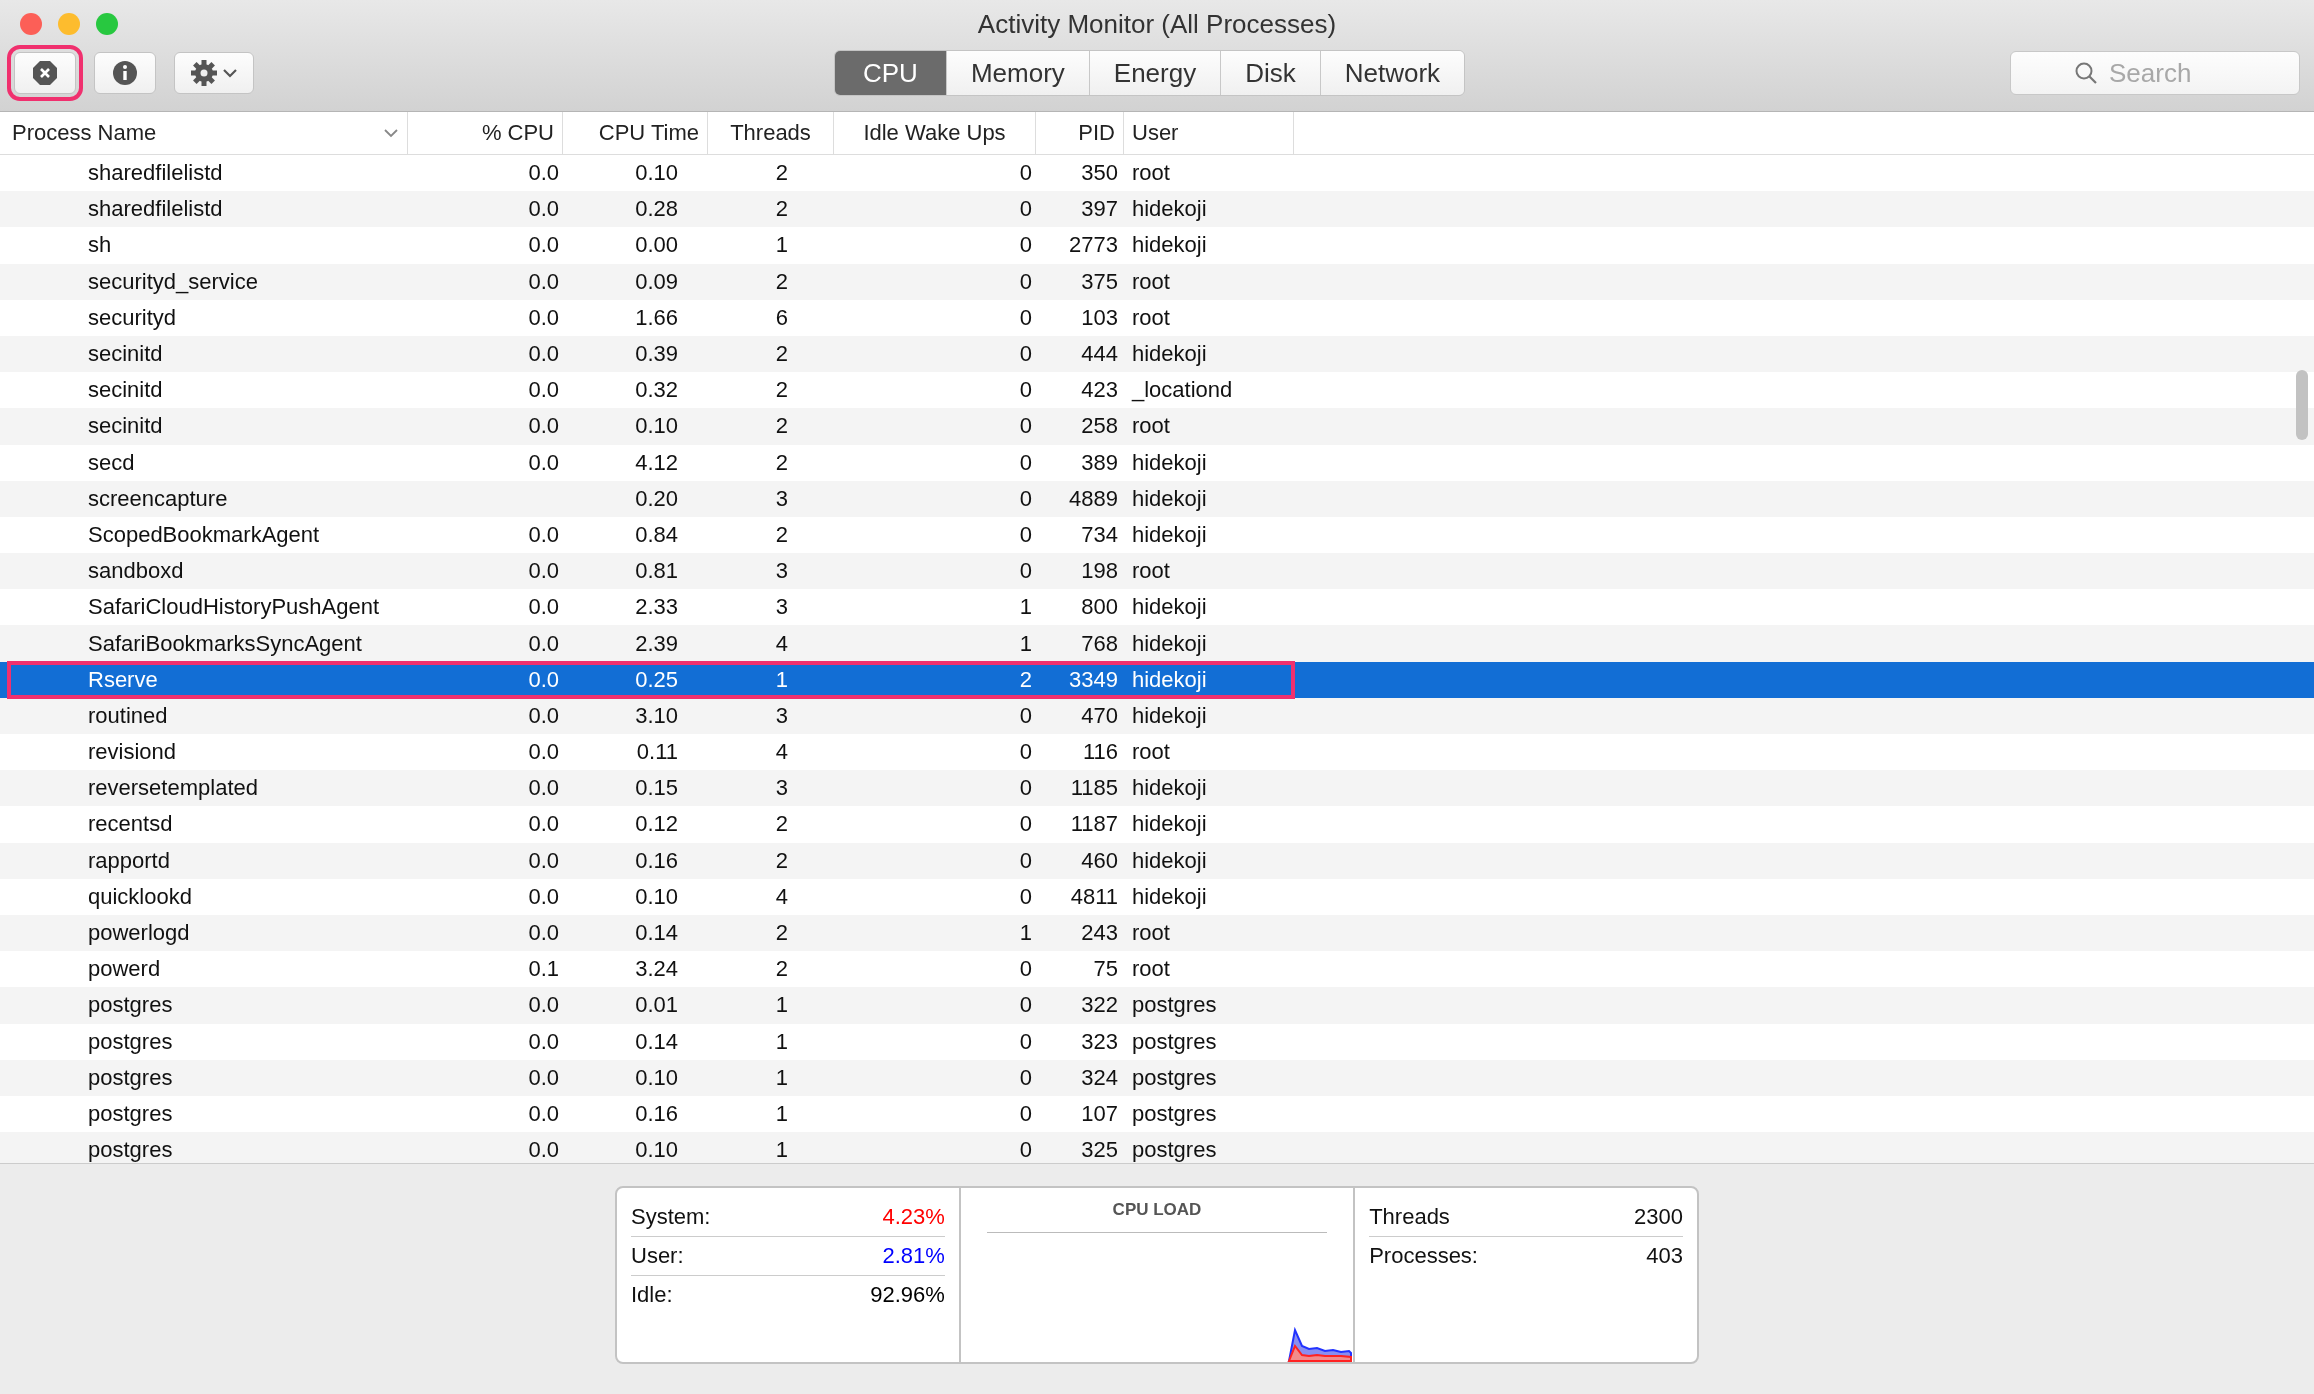 The image size is (2314, 1394). What do you see at coordinates (656, 607) in the screenshot?
I see `table-cell: 2.33` at bounding box center [656, 607].